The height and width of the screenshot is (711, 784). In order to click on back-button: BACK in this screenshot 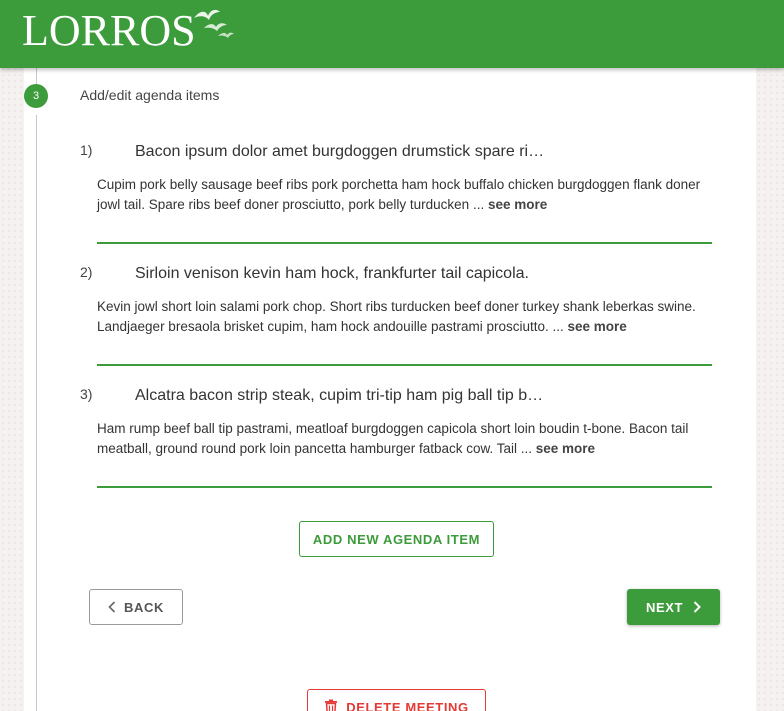, I will do `click(136, 607)`.